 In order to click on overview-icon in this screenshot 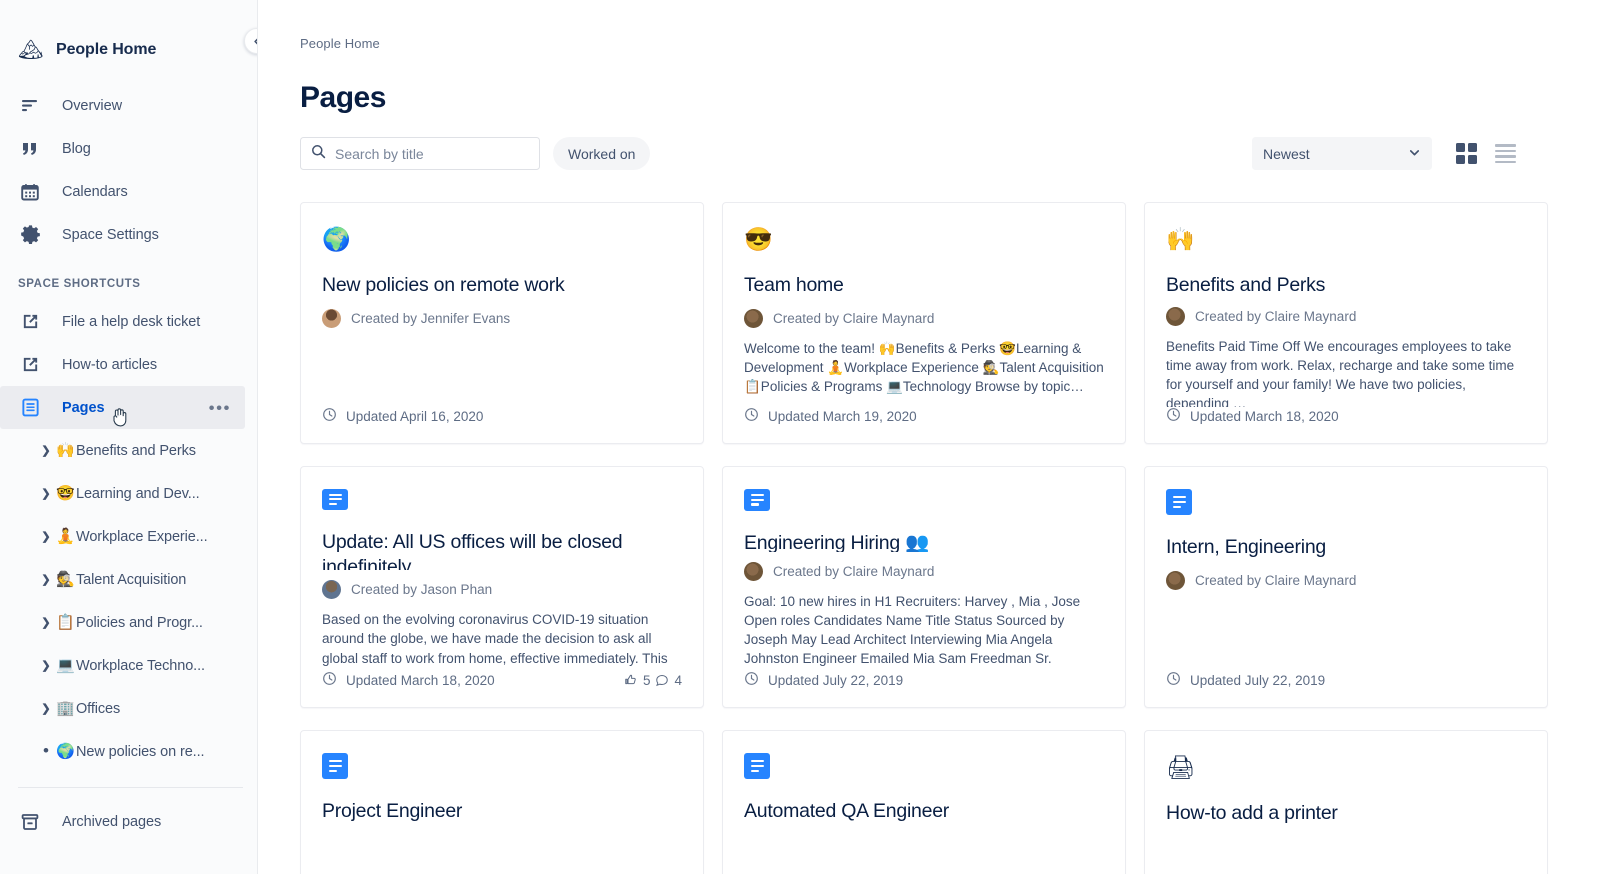, I will do `click(30, 106)`.